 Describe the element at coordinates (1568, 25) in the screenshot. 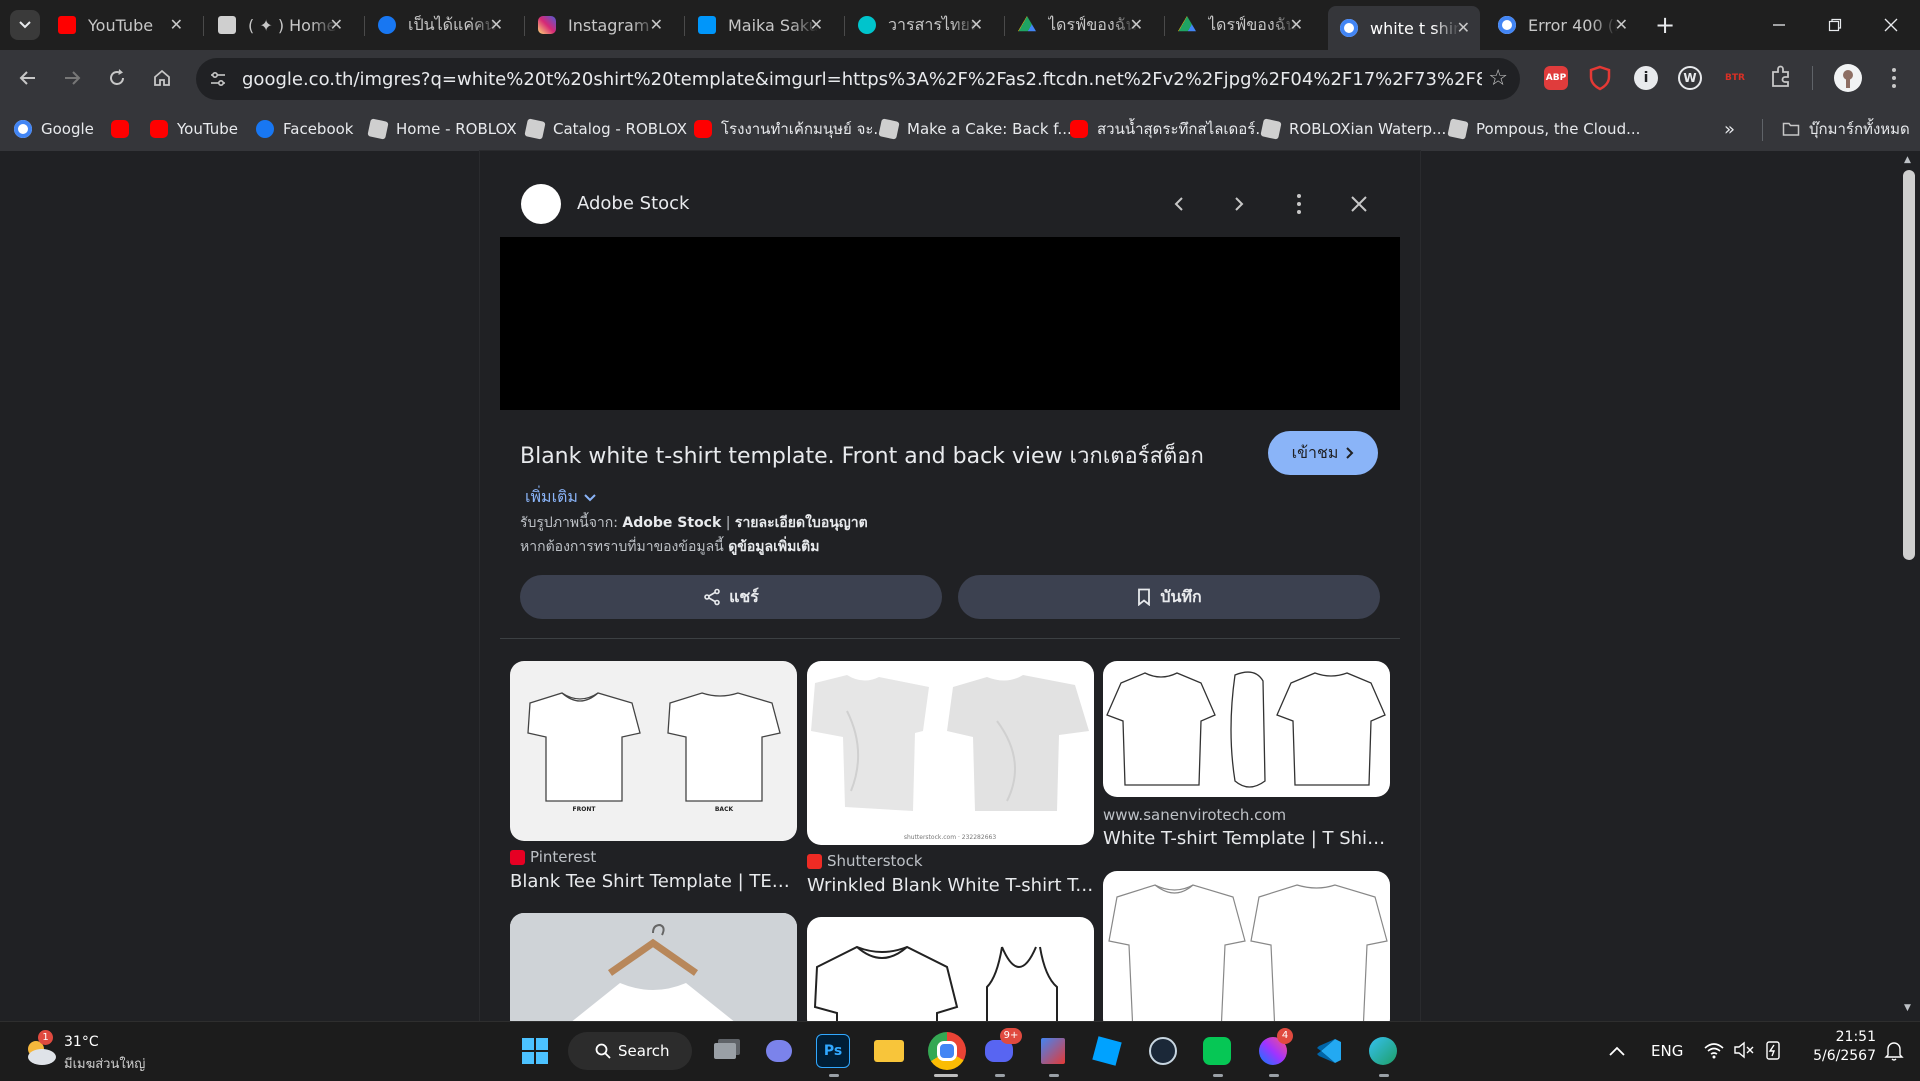

I see `tab-error-400: Error 400 (Bad ✕` at that location.